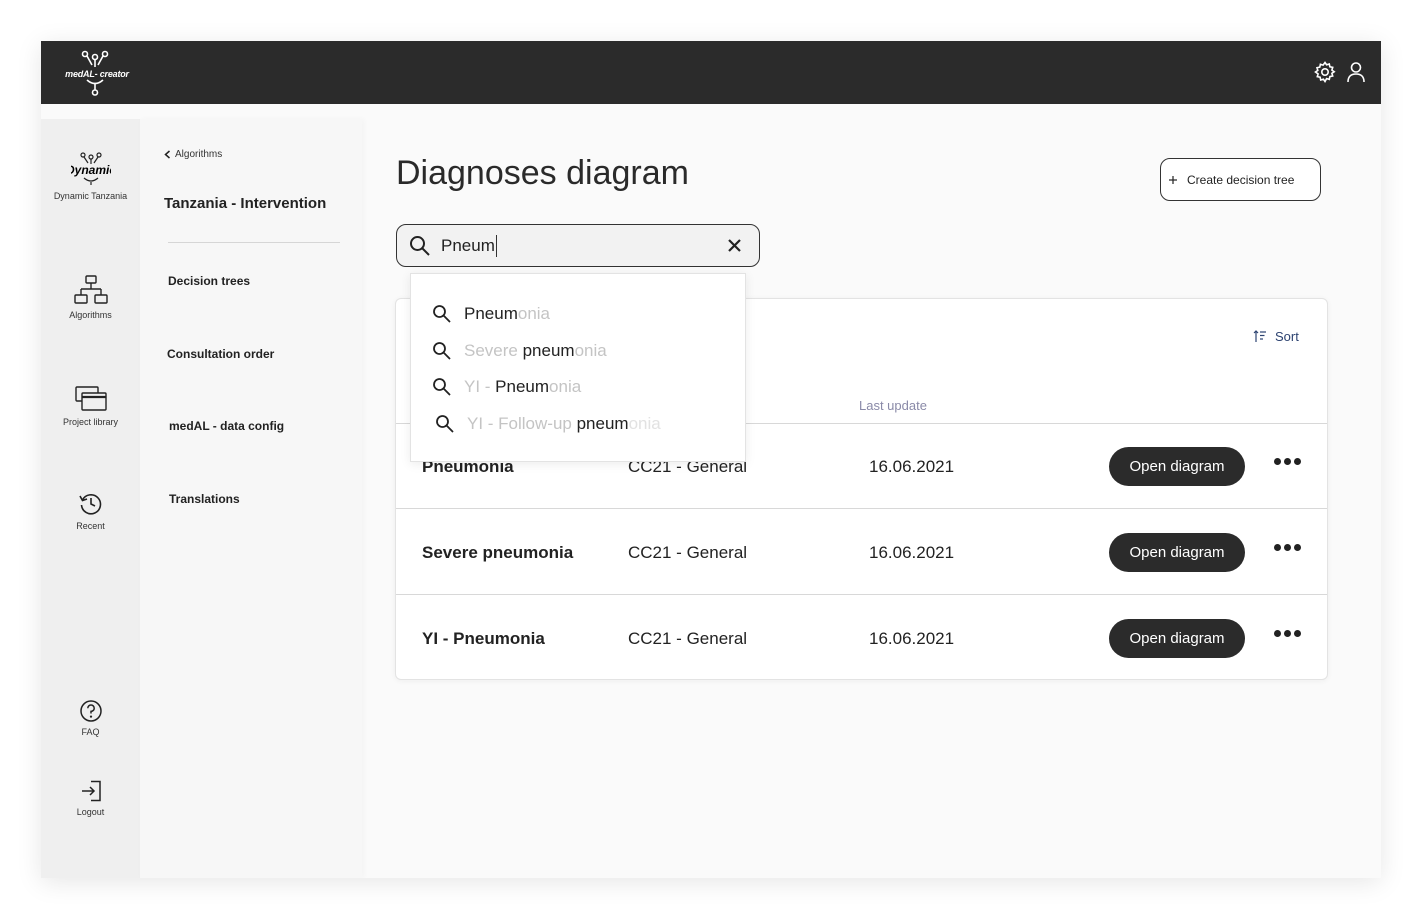 Image resolution: width=1421 pixels, height=919 pixels. Describe the element at coordinates (90, 812) in the screenshot. I see `sidebar-item-label: Logout` at that location.